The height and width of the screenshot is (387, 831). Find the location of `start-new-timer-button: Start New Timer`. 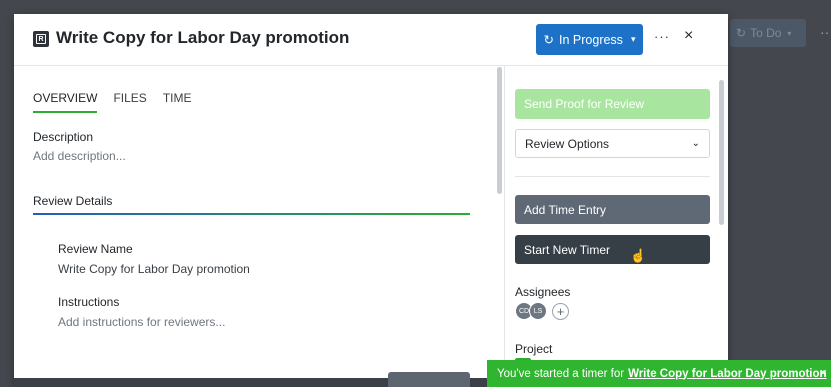

start-new-timer-button: Start New Timer is located at coordinates (612, 249).